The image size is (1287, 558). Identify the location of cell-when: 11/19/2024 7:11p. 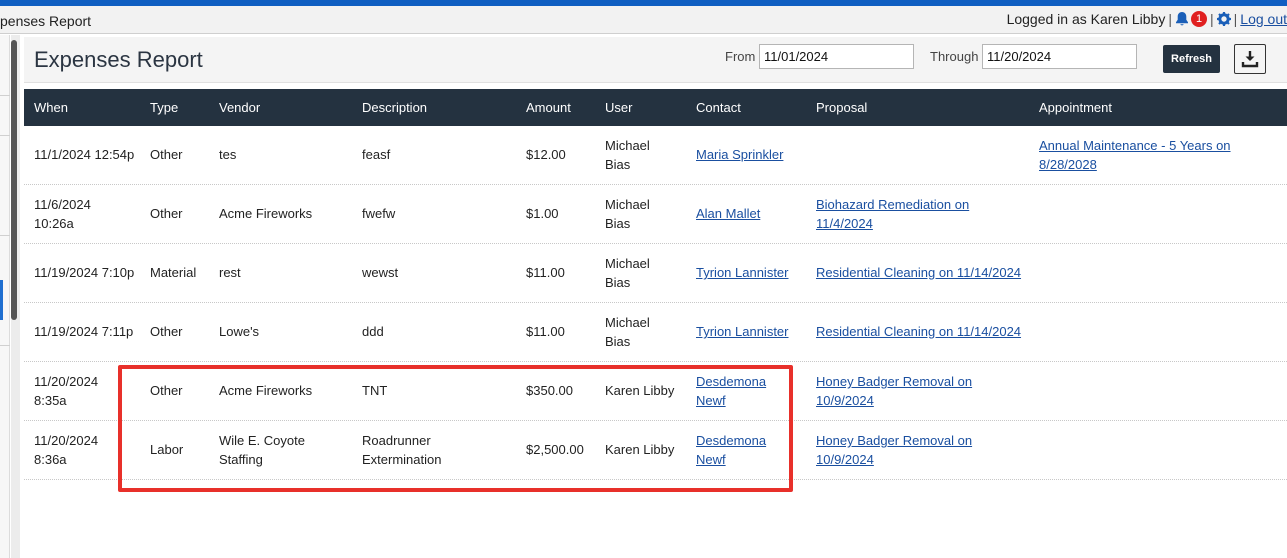
(83, 331).